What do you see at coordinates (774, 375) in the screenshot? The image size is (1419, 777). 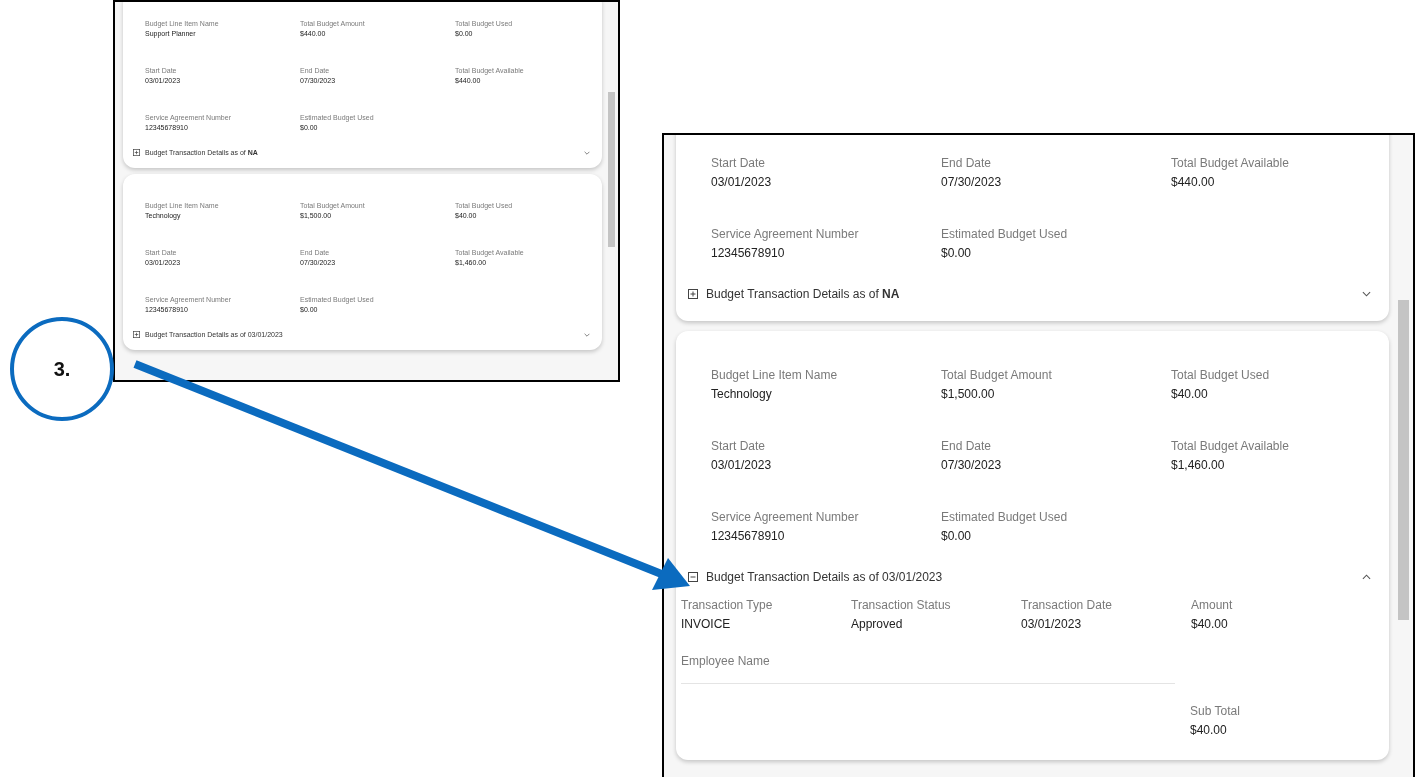 I see `field-label: Budget Line Item Name` at bounding box center [774, 375].